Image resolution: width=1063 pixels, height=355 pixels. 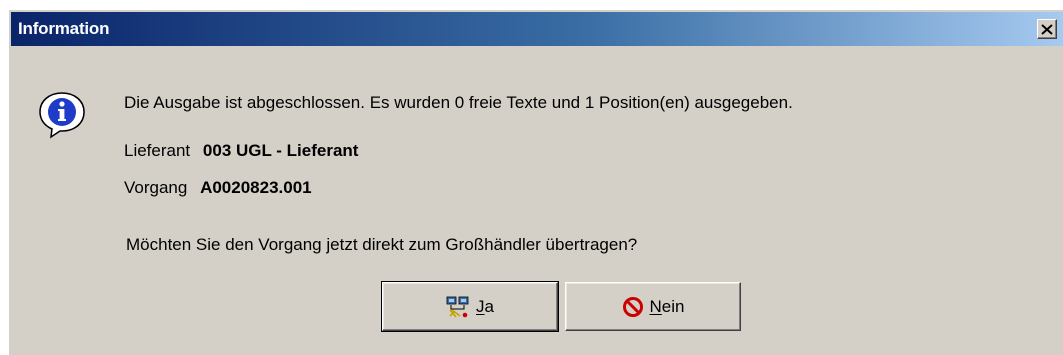 I want to click on transaction-row: Vorgang A0020823.001, so click(x=218, y=188).